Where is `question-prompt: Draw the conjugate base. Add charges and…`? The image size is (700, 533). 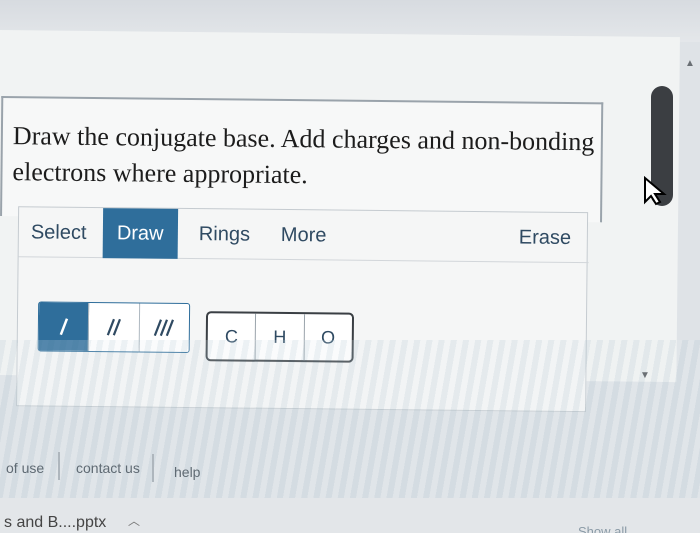
question-prompt: Draw the conjugate base. Add charges and… is located at coordinates (303, 155).